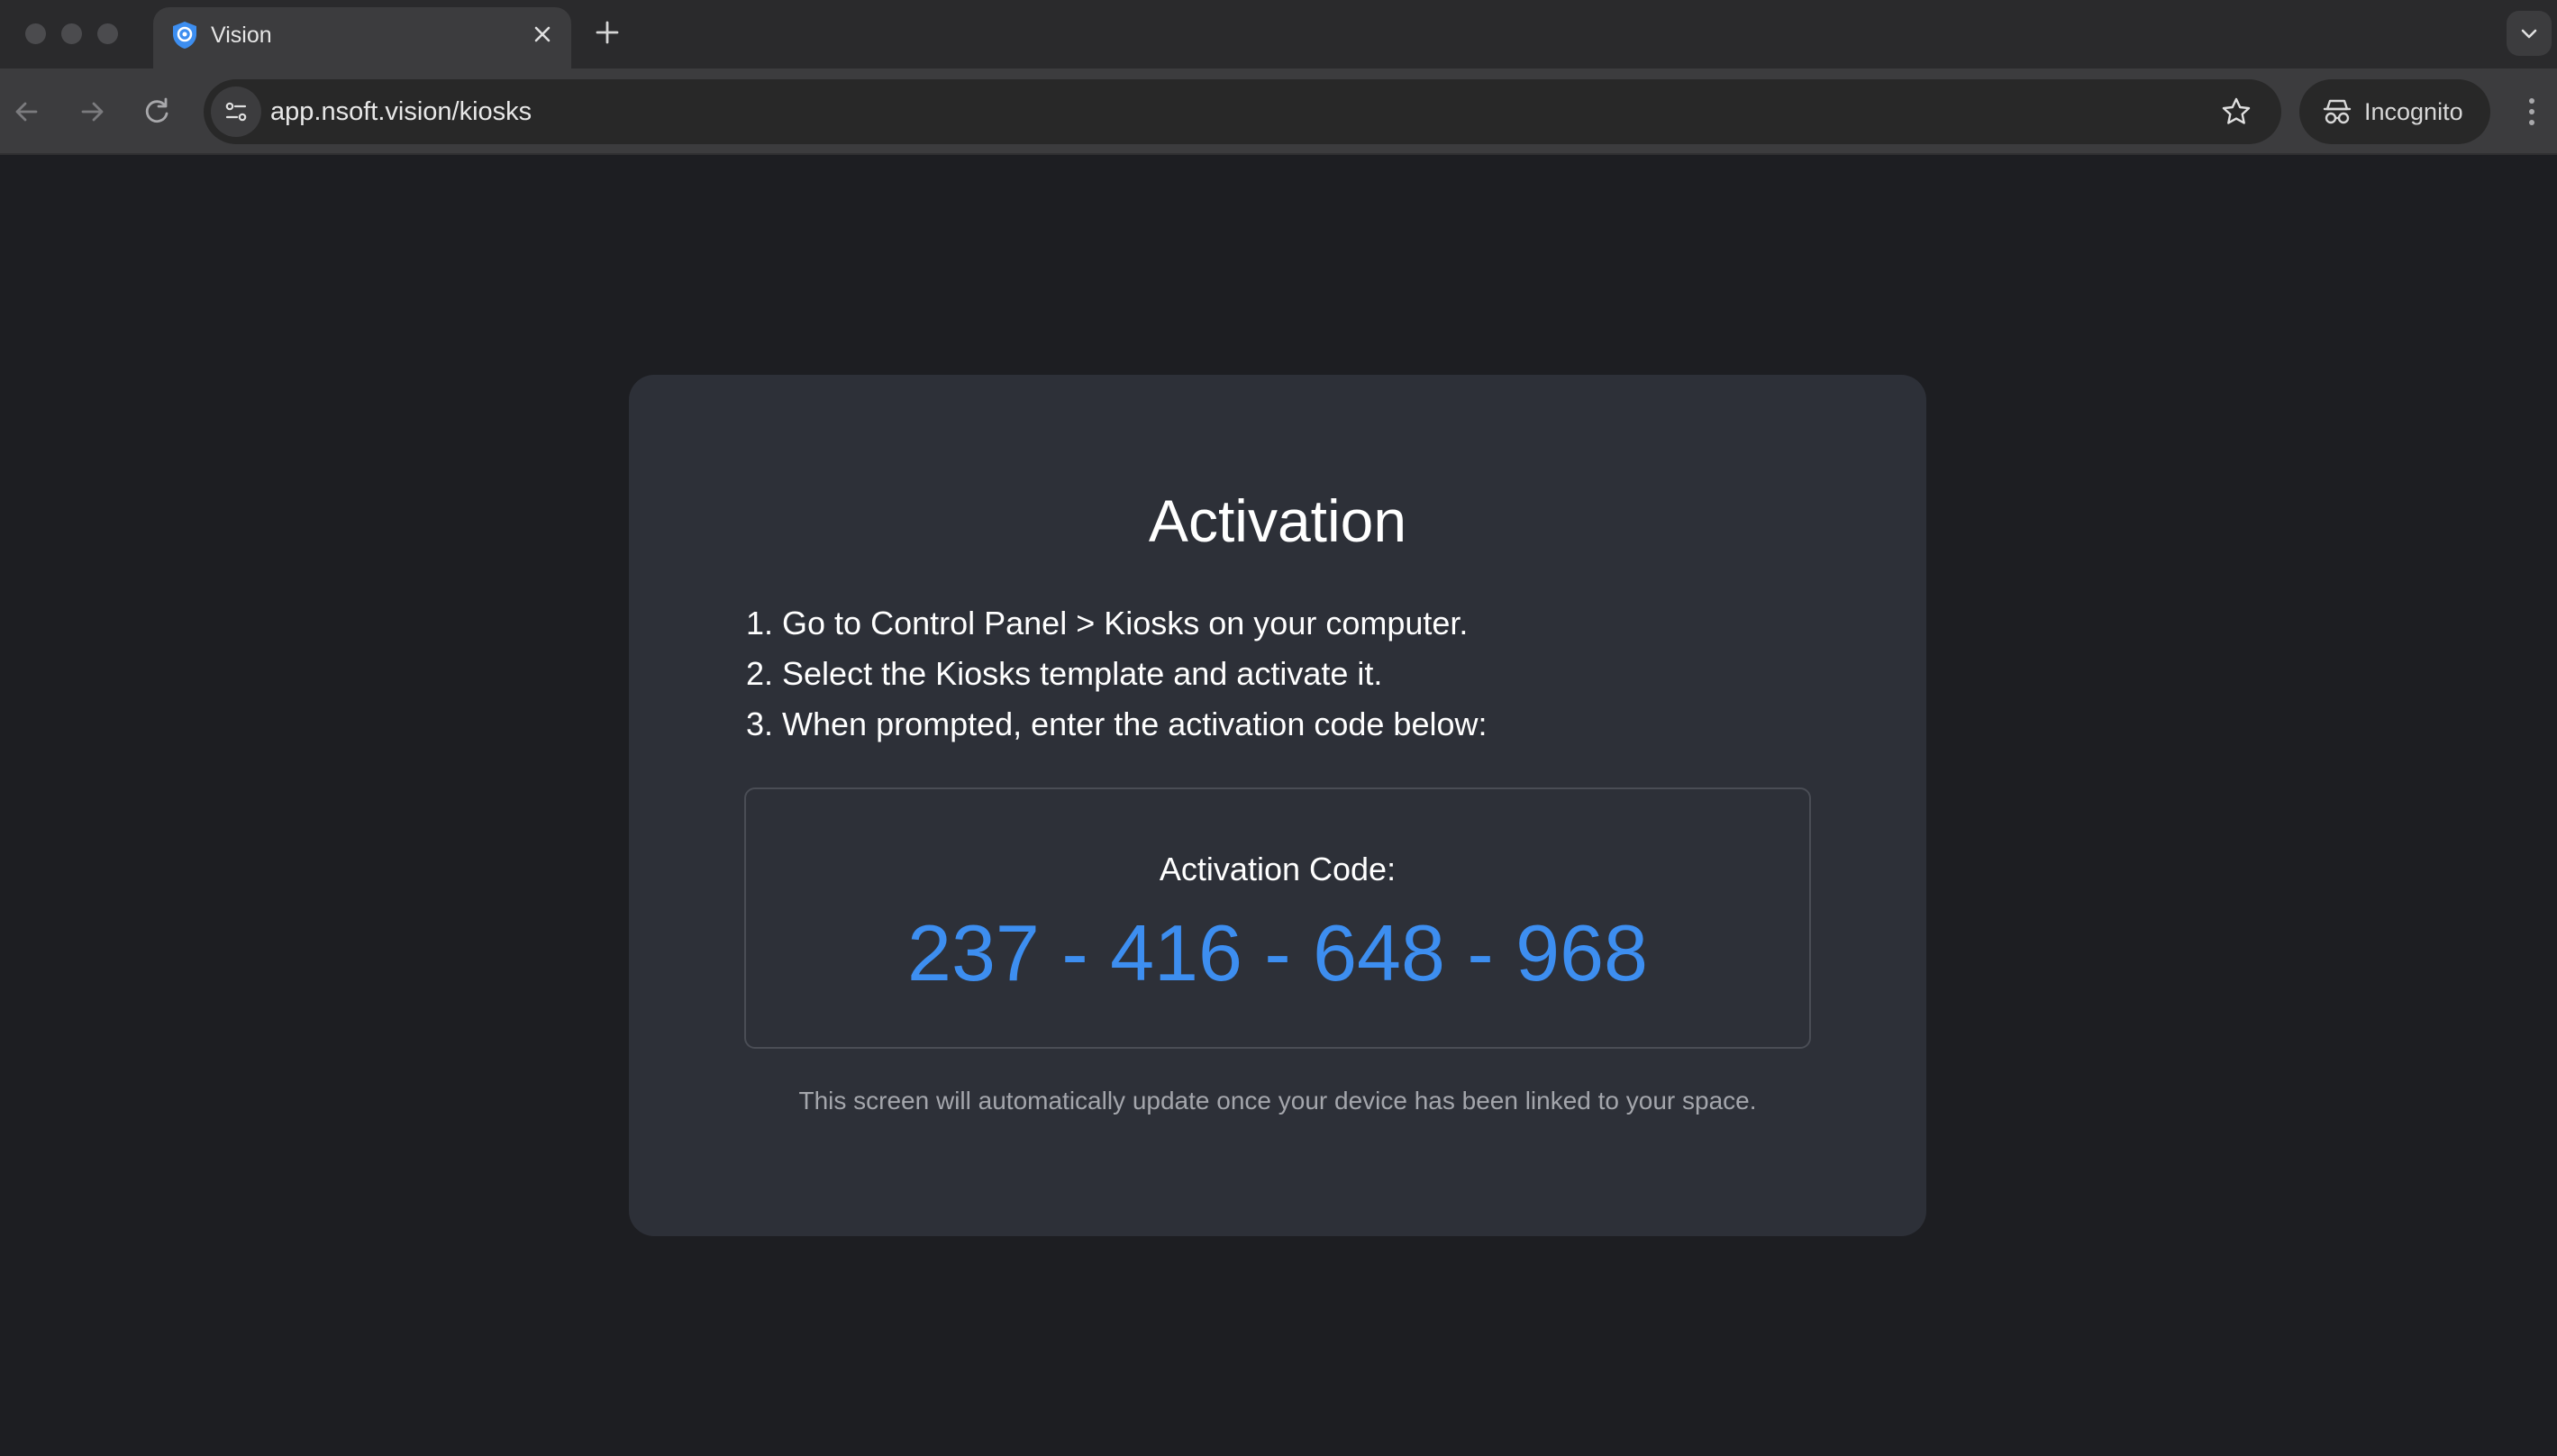 Image resolution: width=2557 pixels, height=1456 pixels. Describe the element at coordinates (1278, 869) in the screenshot. I see `activation-code-label: Activation Code:` at that location.